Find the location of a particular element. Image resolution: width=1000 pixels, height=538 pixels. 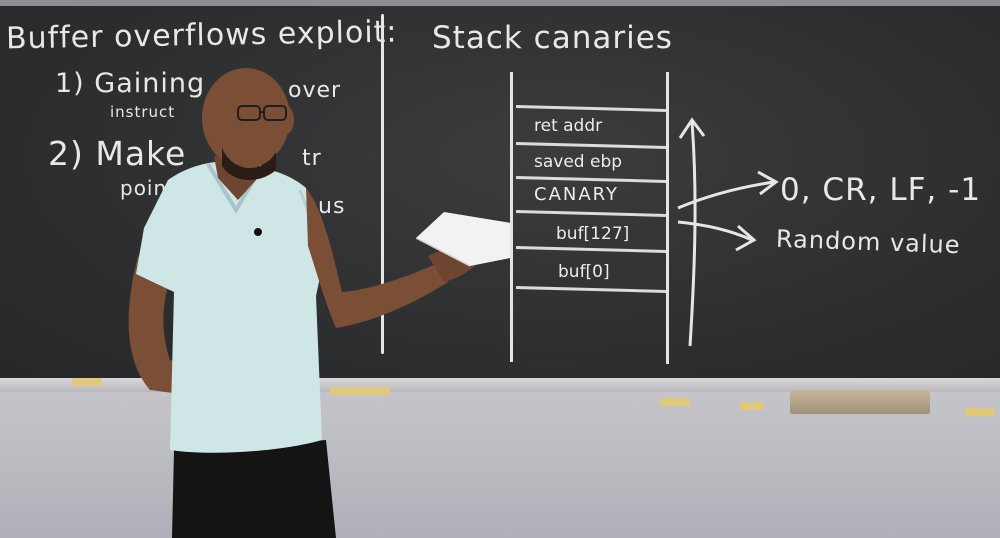

left-title: Buffer overflows exploit: is located at coordinates (201, 35).